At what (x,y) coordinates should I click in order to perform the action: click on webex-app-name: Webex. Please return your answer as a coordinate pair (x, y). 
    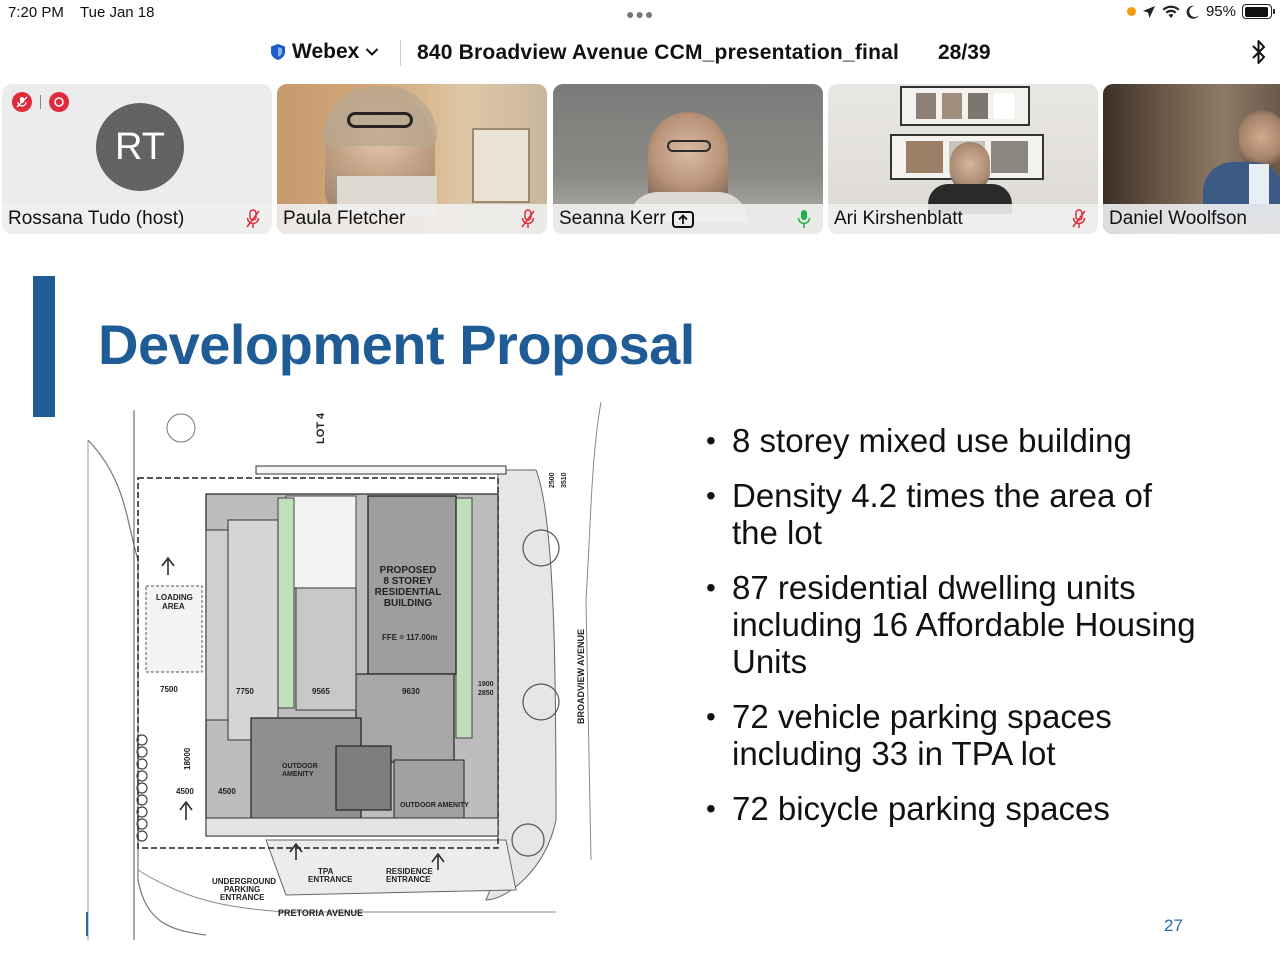
    Looking at the image, I should click on (326, 51).